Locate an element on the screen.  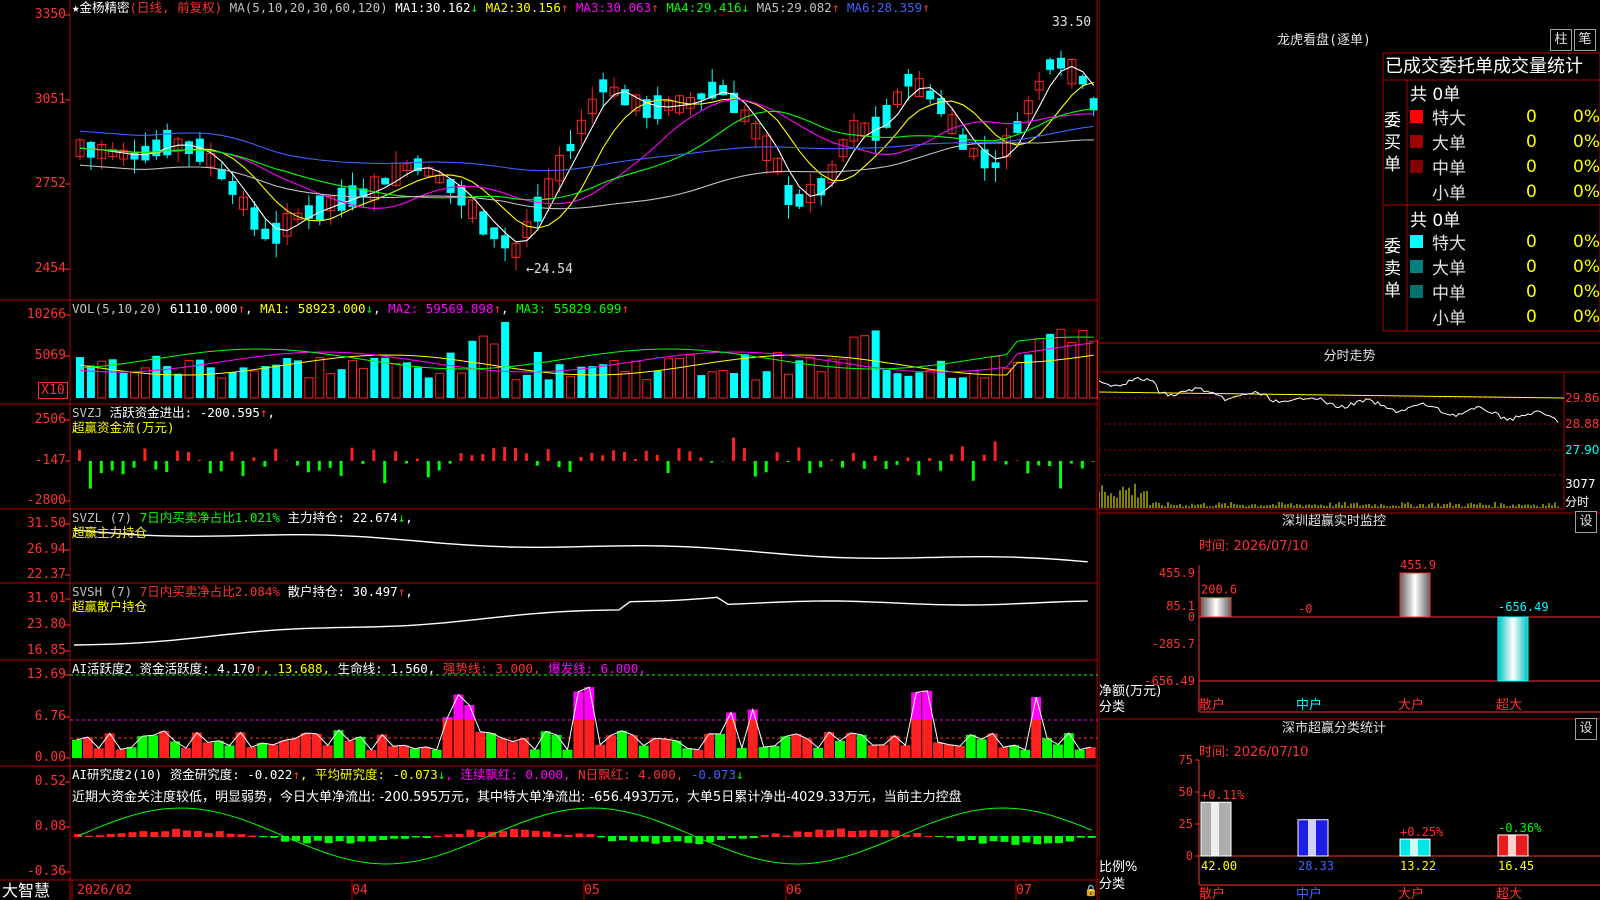
vol-unit-box: X10 is located at coordinates (53, 390).